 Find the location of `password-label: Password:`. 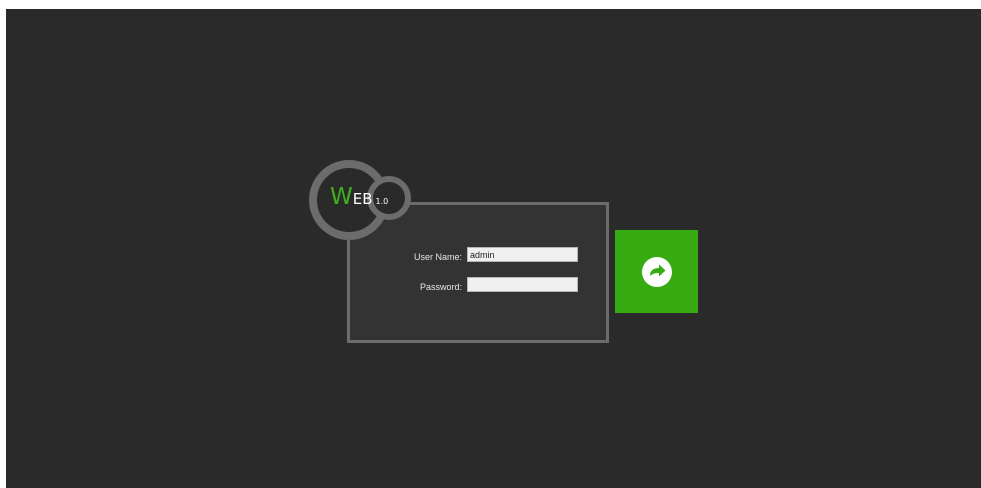

password-label: Password: is located at coordinates (440, 287).